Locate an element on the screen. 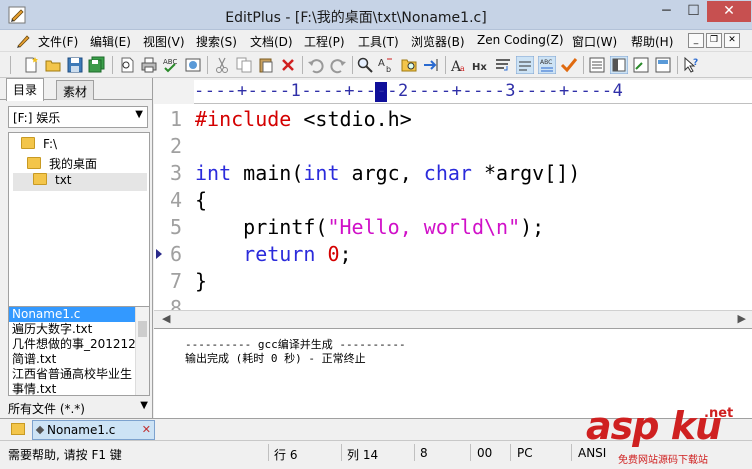 Image resolution: width=752 pixels, height=469 pixels. word-wrap-icon is located at coordinates (503, 65).